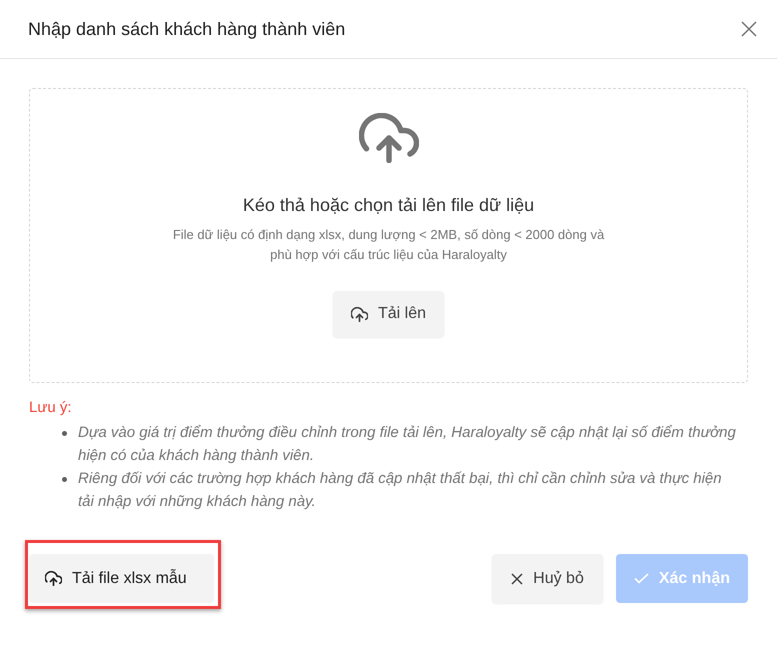 The image size is (777, 649). What do you see at coordinates (400, 490) in the screenshot?
I see `note-text: Riêng đối với các trường hợp khách hàng đã cập nhật thất bại, thì chỉ cần chỉnh sửa và thực hiện tải nhập với những khách hàng này.` at bounding box center [400, 490].